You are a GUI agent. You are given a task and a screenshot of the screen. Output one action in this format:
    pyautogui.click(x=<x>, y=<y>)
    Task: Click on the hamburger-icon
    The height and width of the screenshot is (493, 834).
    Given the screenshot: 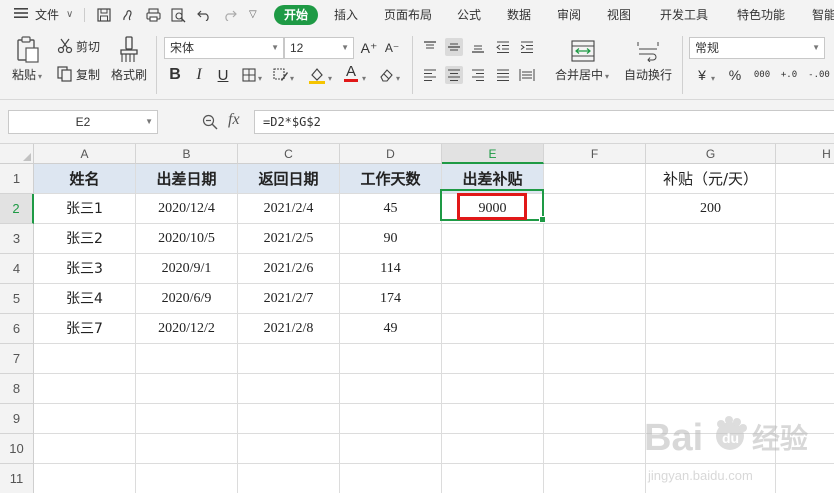 What is the action you would take?
    pyautogui.click(x=21, y=15)
    